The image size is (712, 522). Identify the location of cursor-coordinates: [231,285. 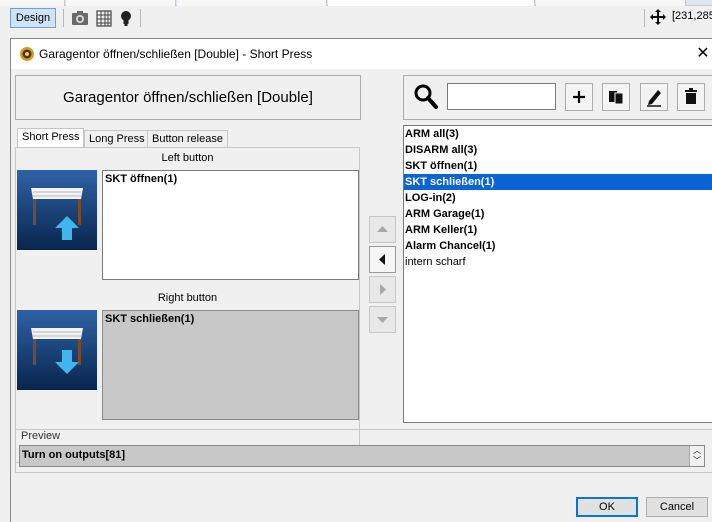
(692, 16).